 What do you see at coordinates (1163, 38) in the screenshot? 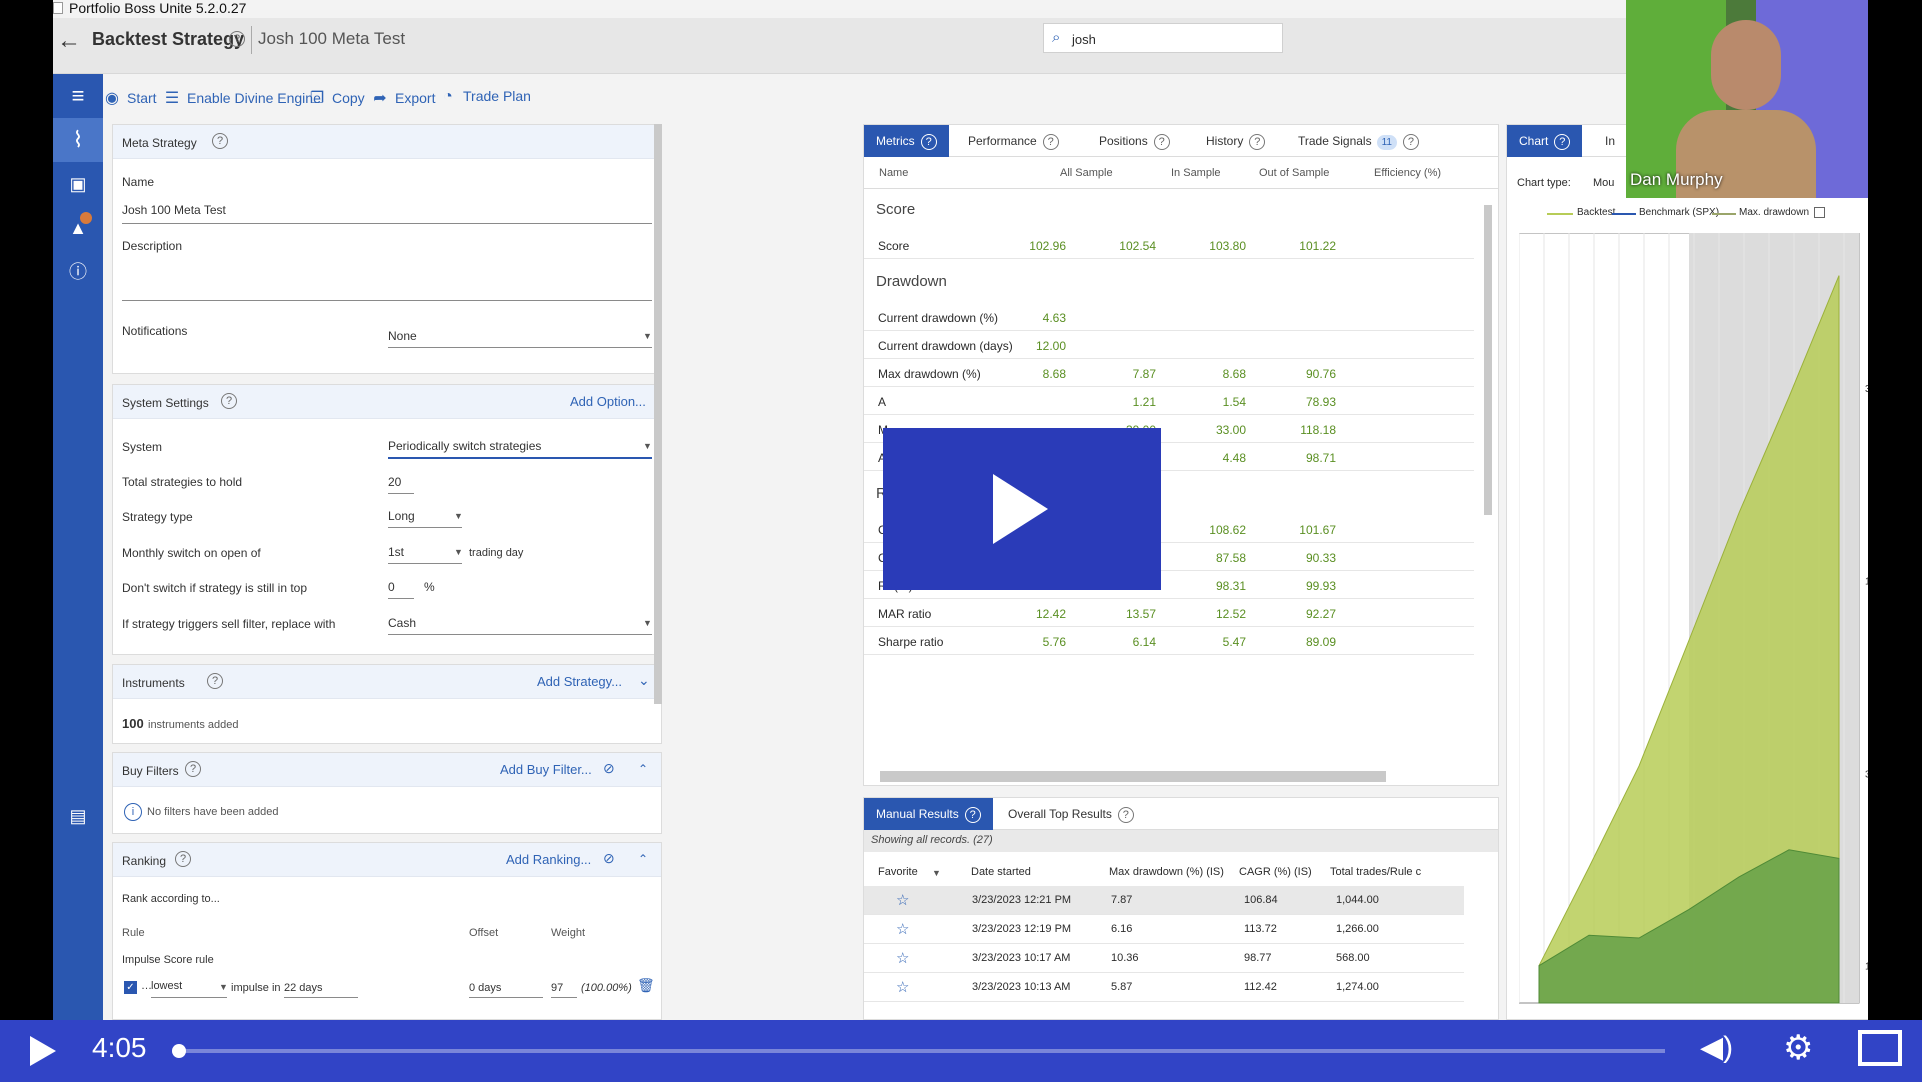
I see `search-box: ⌕ josh` at bounding box center [1163, 38].